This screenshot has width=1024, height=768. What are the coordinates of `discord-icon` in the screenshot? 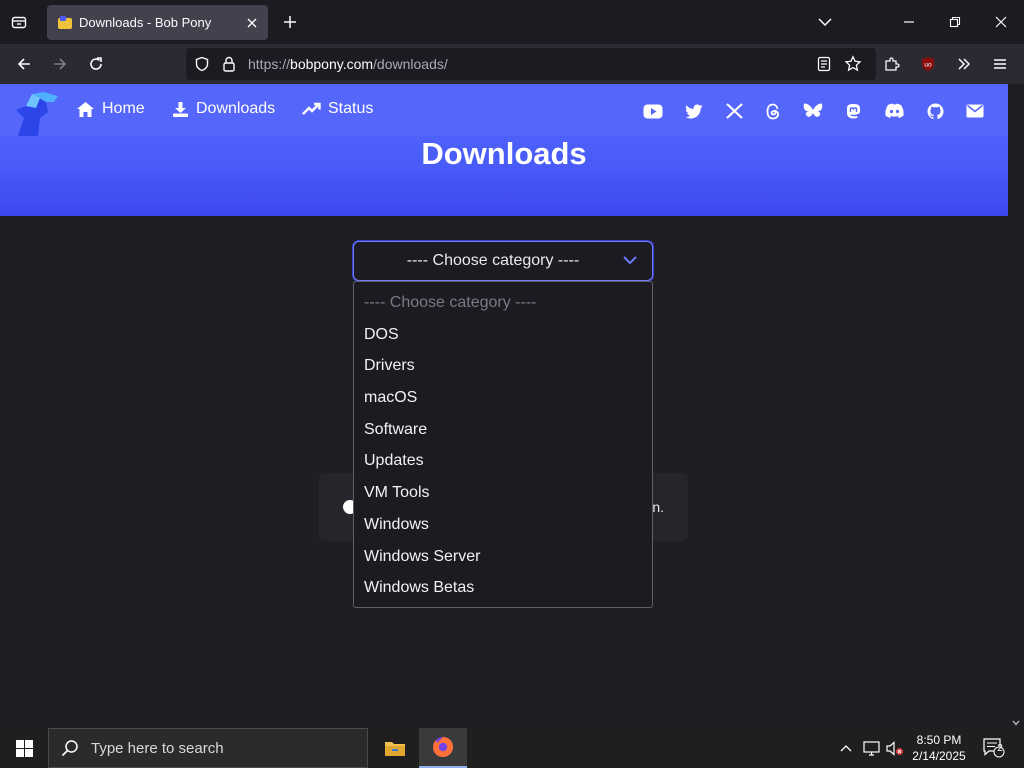 It's located at (894, 110).